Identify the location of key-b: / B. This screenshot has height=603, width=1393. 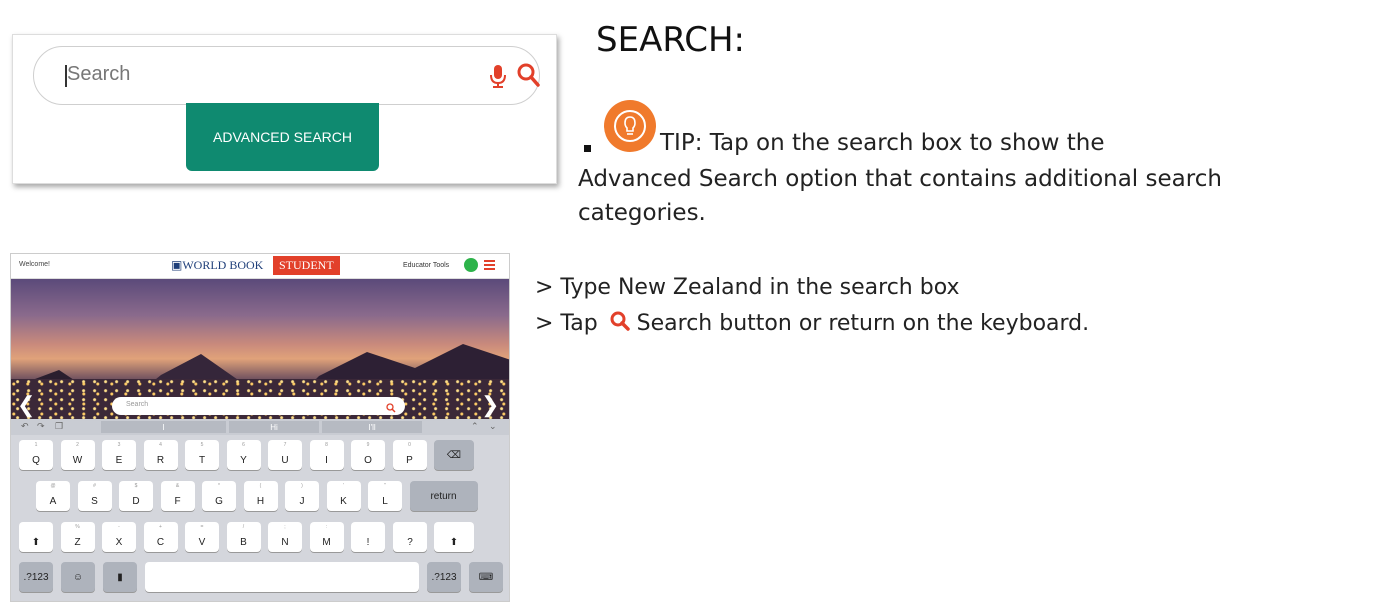
(243, 537).